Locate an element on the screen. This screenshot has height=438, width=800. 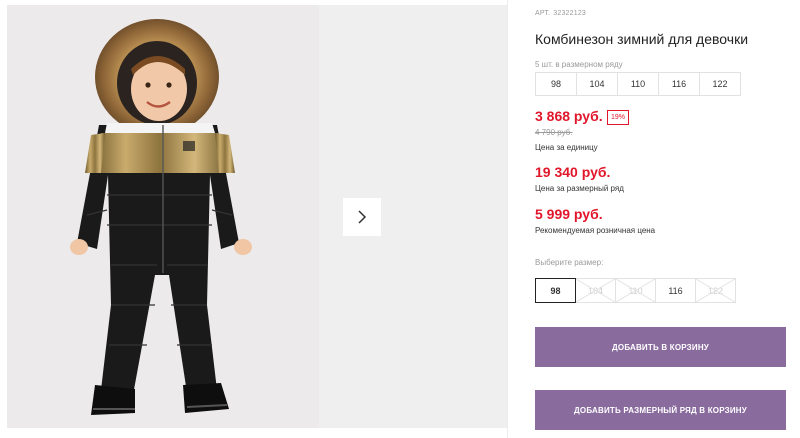
row-price-caption: Цена за размерный ряд is located at coordinates (579, 188).